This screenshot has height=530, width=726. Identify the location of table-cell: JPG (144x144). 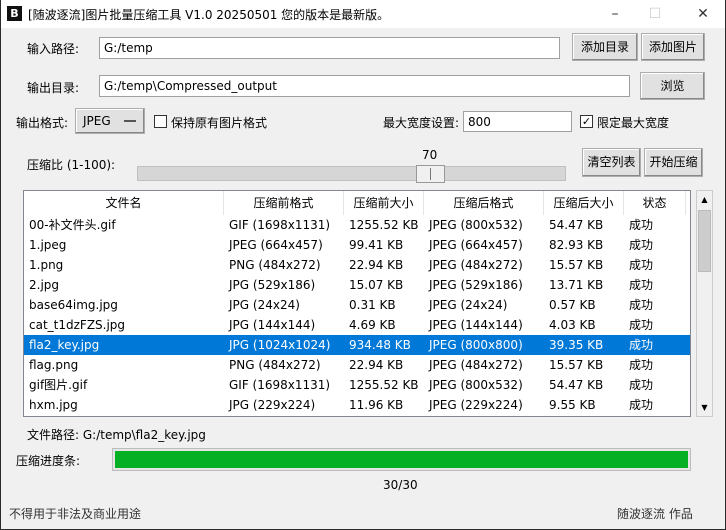
(272, 325).